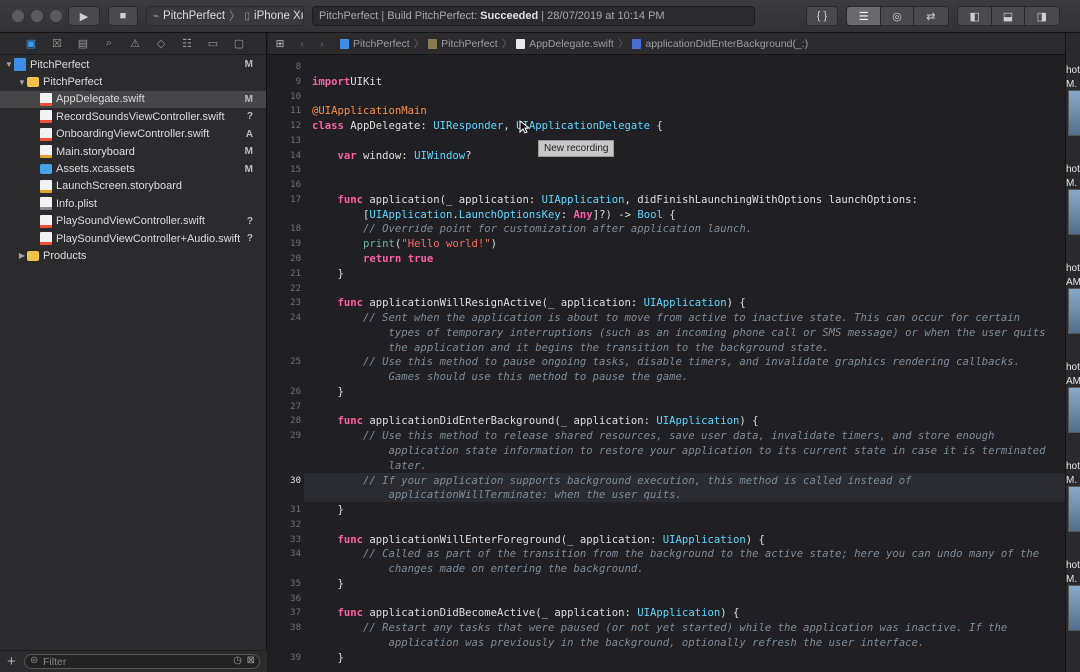 This screenshot has width=1080, height=672. What do you see at coordinates (1072, 480) in the screenshot?
I see `window-label: M.` at bounding box center [1072, 480].